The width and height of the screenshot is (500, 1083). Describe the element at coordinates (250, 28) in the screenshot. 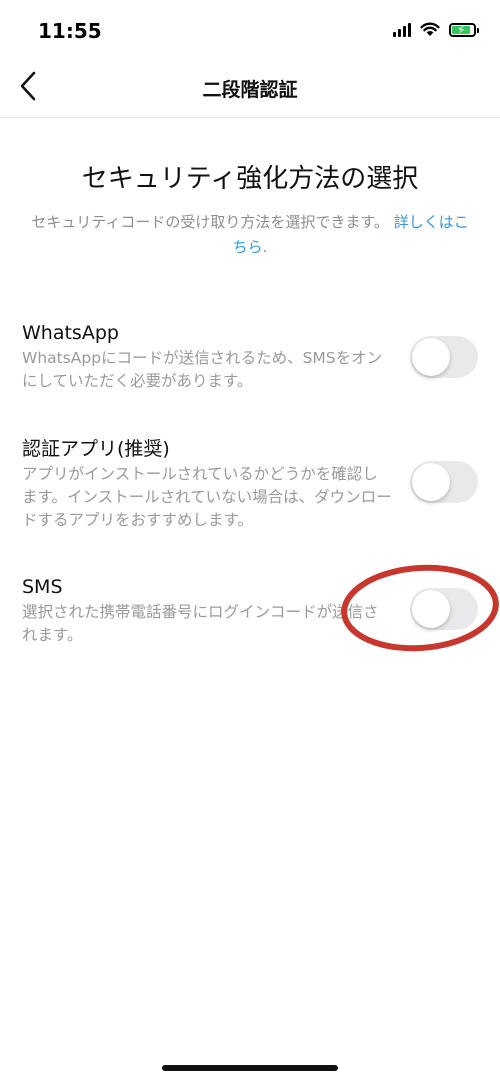

I see `status-bar: 11:55 ⚡` at that location.